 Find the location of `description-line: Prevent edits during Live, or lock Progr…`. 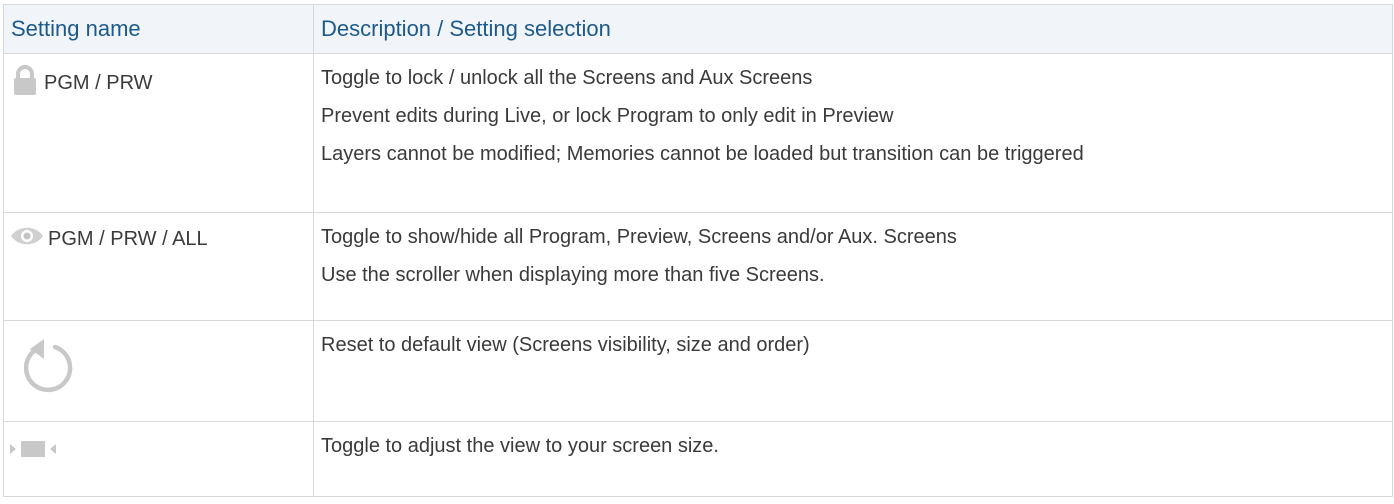

description-line: Prevent edits during Live, or lock Progr… is located at coordinates (607, 116).